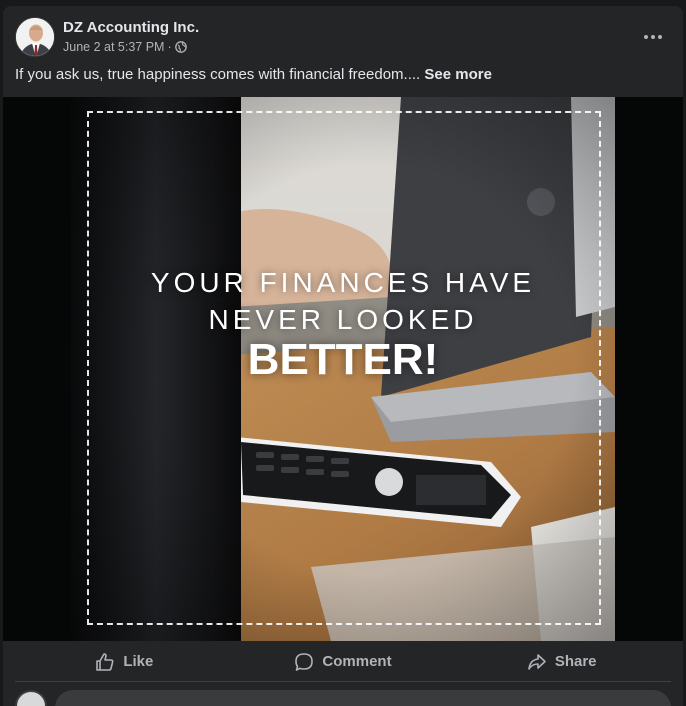  I want to click on share-arrow-icon, so click(537, 661).